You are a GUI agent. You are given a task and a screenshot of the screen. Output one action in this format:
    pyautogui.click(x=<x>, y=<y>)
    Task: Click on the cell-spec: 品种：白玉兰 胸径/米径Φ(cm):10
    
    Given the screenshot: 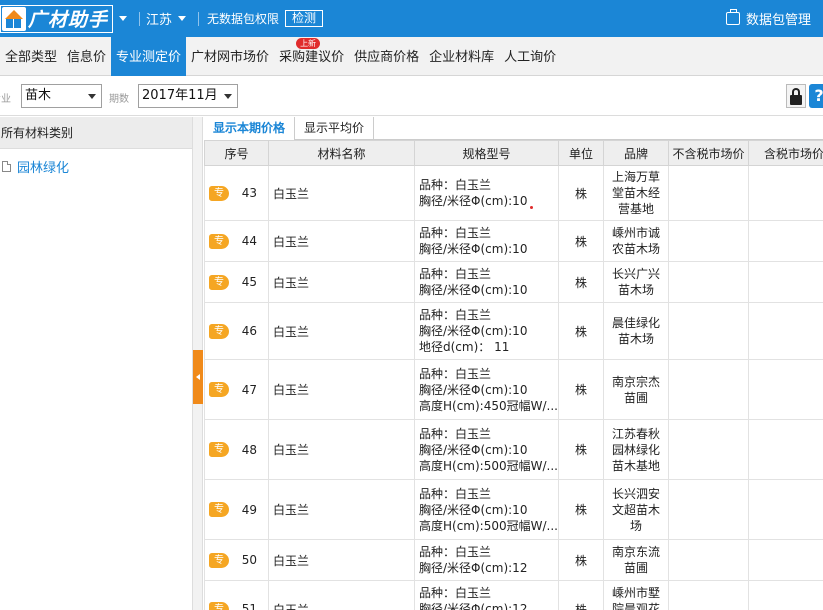 What is the action you would take?
    pyautogui.click(x=486, y=241)
    